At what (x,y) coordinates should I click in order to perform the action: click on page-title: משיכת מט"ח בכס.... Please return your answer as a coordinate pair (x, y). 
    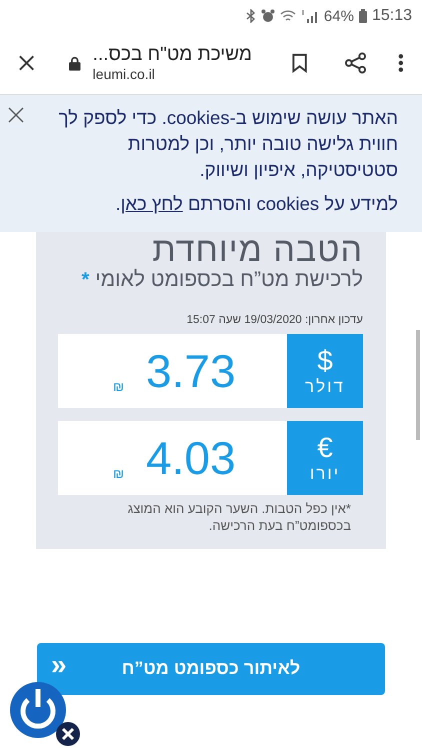
    Looking at the image, I should click on (172, 55).